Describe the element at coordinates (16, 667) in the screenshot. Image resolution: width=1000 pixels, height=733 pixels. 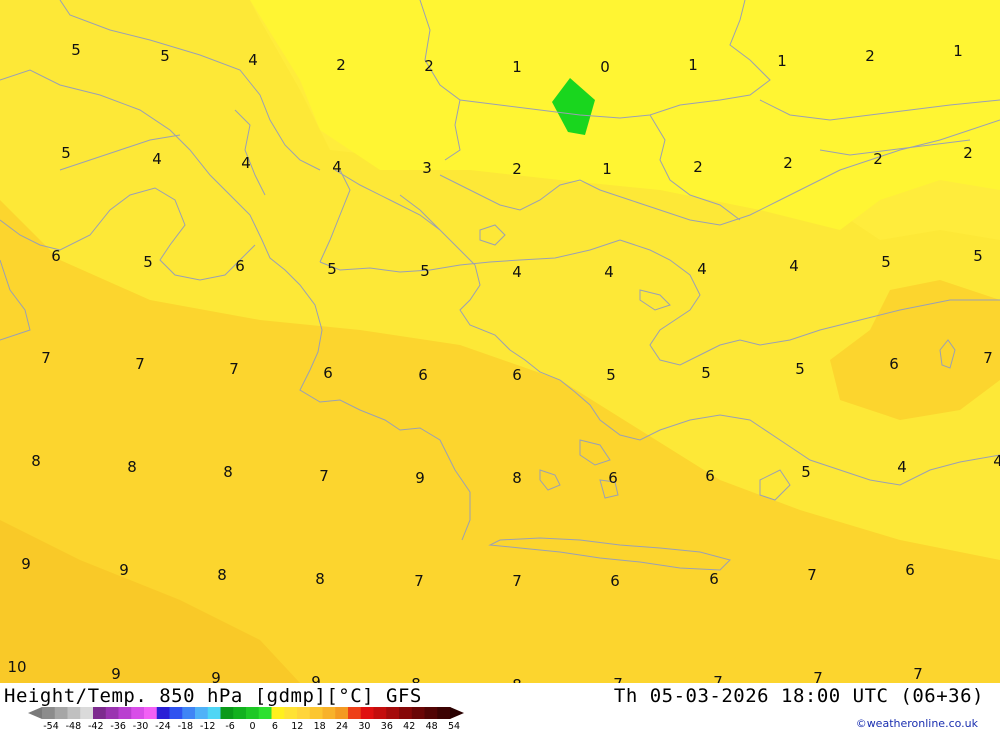
I see `contour-label: 10` at that location.